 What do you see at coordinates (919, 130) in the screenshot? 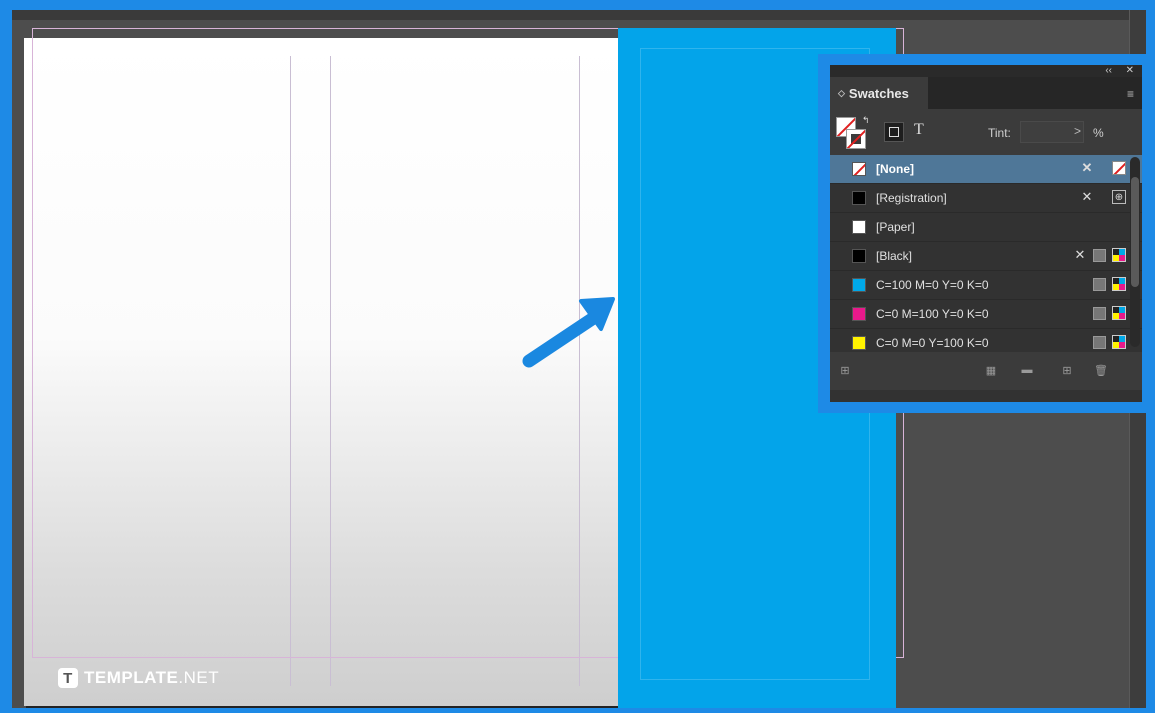
I see `formatting-affects-text-button: T` at bounding box center [919, 130].